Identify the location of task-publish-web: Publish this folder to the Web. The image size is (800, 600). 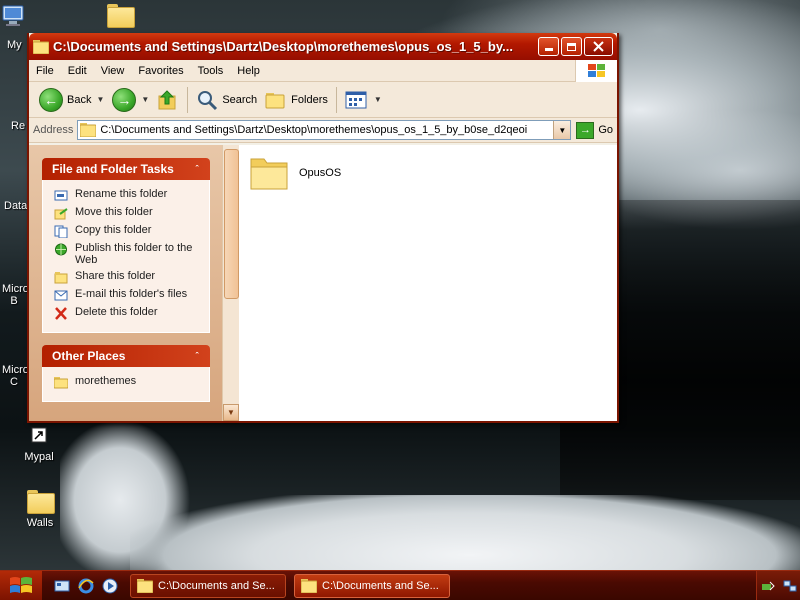
(128, 254).